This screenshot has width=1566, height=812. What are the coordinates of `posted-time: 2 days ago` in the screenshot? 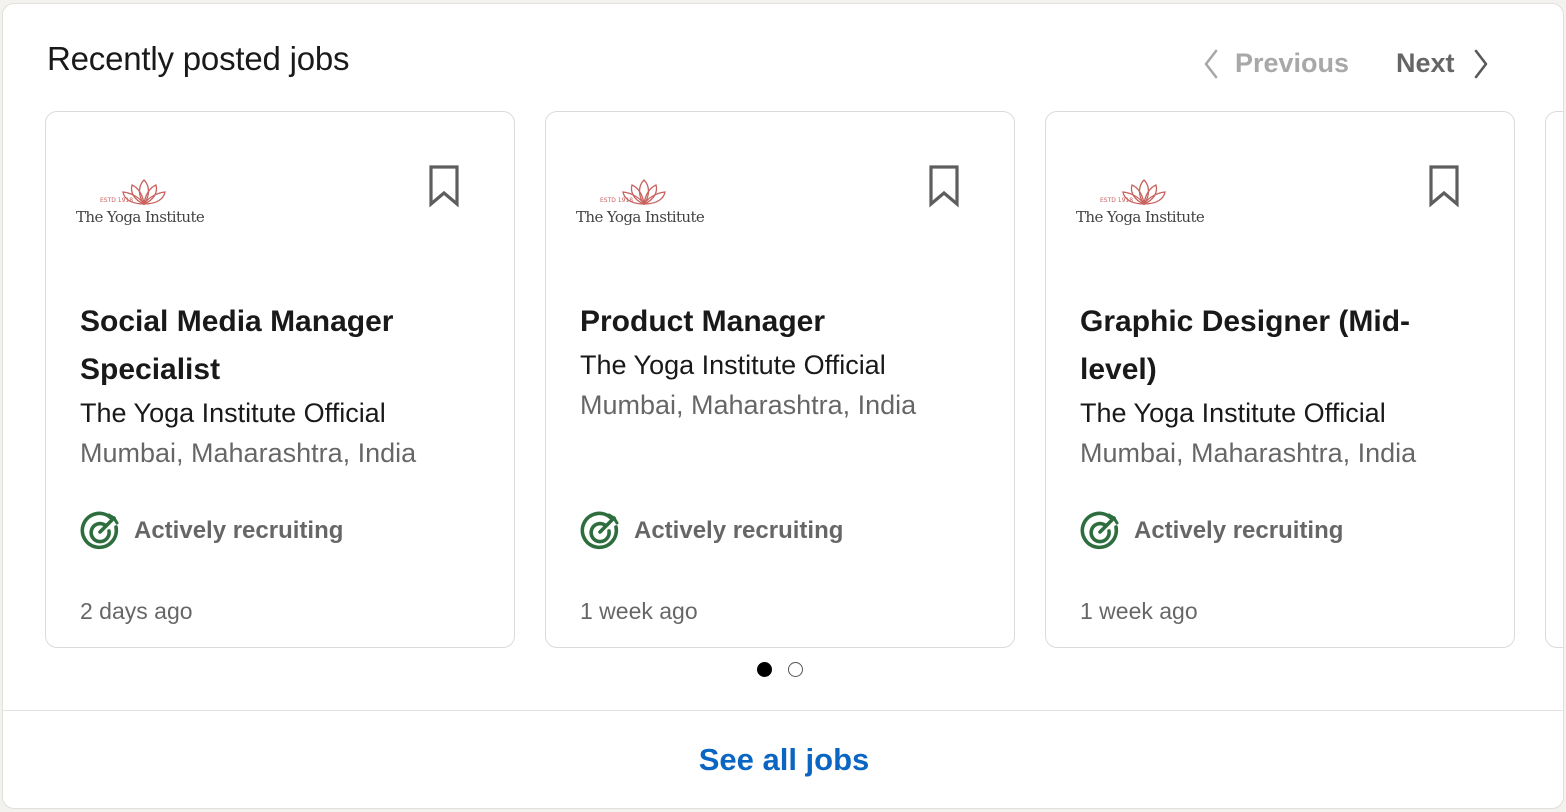 It's located at (136, 611).